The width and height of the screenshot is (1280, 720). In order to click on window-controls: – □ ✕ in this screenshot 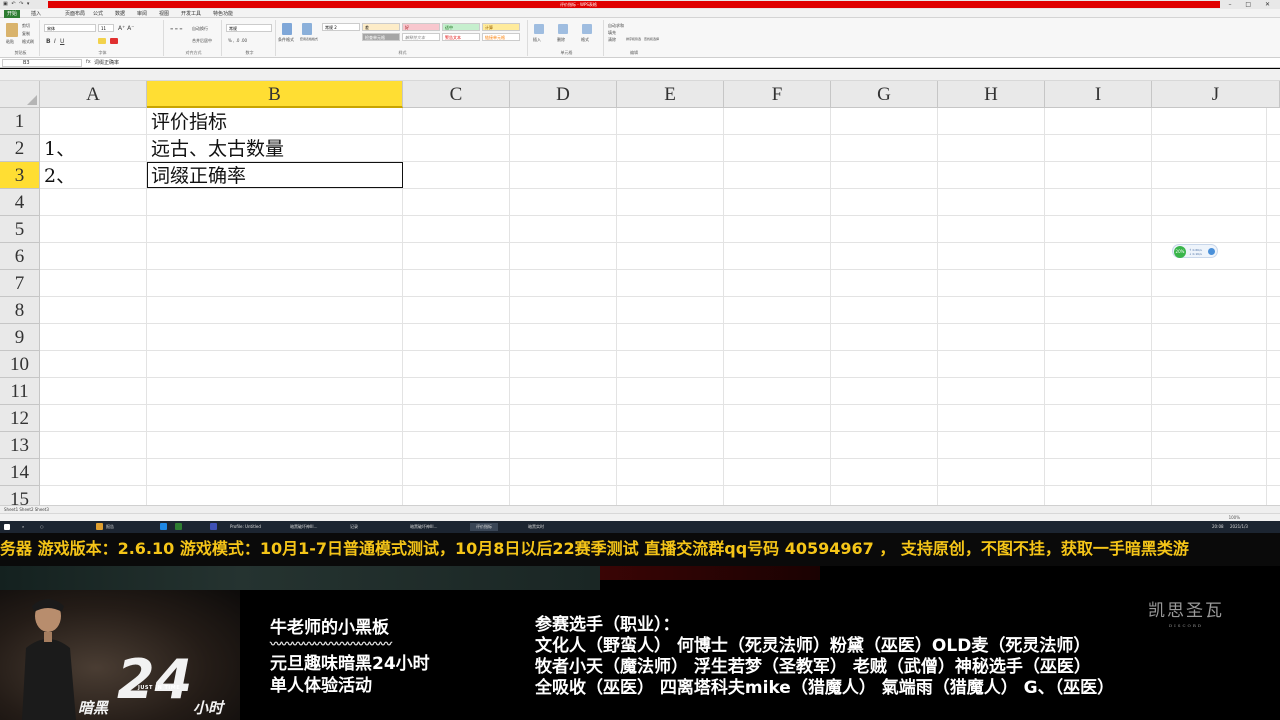, I will do `click(1252, 4)`.